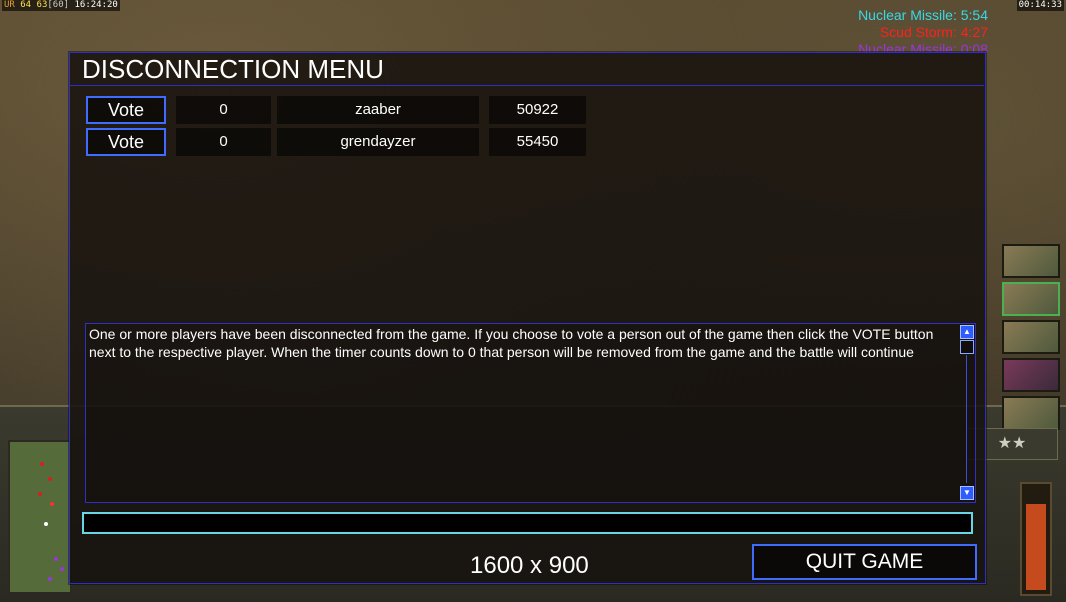  I want to click on player-name: zaaber, so click(378, 110).